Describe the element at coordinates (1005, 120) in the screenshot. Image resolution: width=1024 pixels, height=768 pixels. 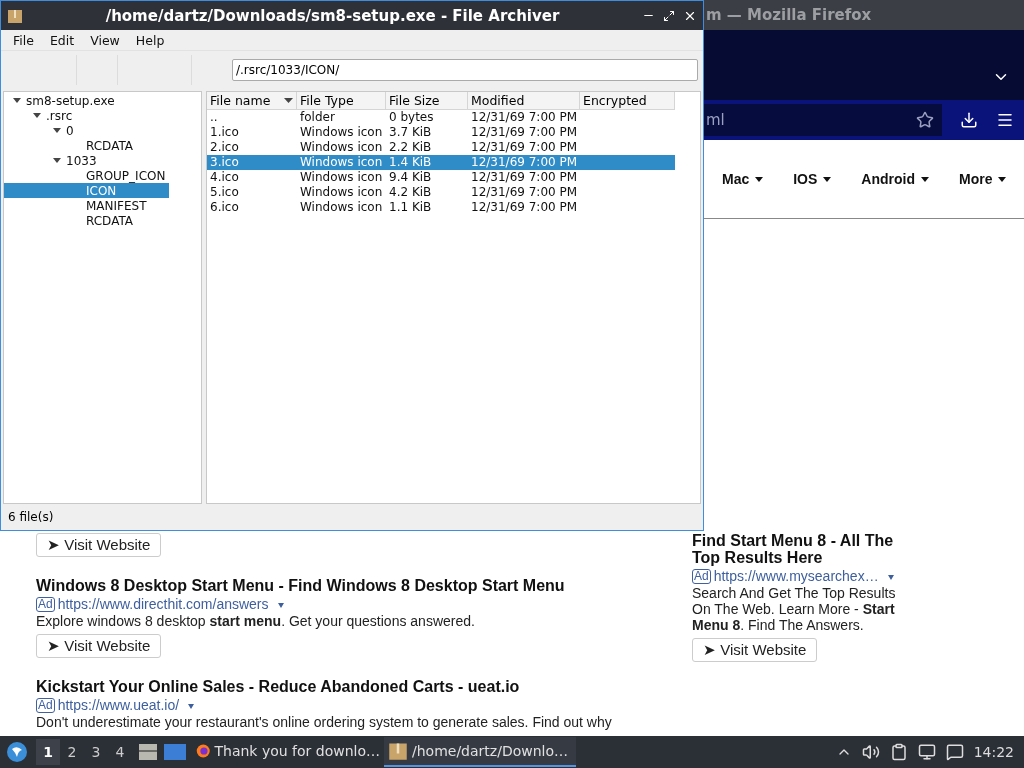
I see `menu-icon` at that location.